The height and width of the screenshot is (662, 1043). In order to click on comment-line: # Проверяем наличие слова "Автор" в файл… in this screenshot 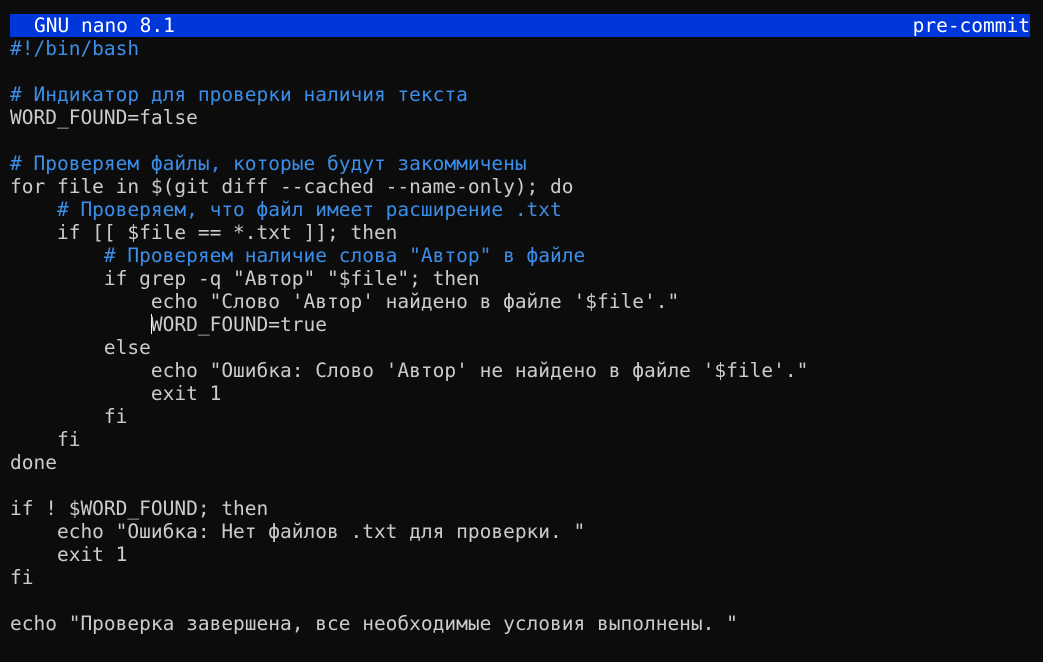, I will do `click(298, 255)`.